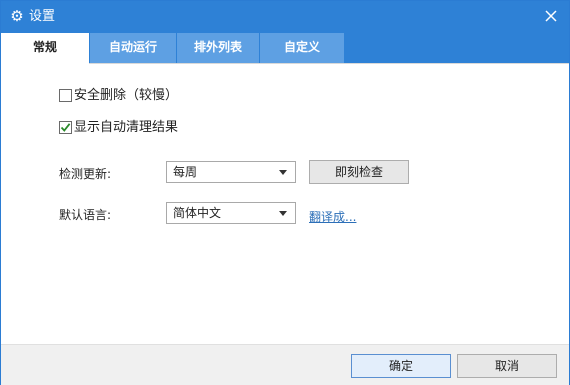 Image resolution: width=570 pixels, height=385 pixels. Describe the element at coordinates (359, 172) in the screenshot. I see `check-now-button: 即刻检查` at that location.